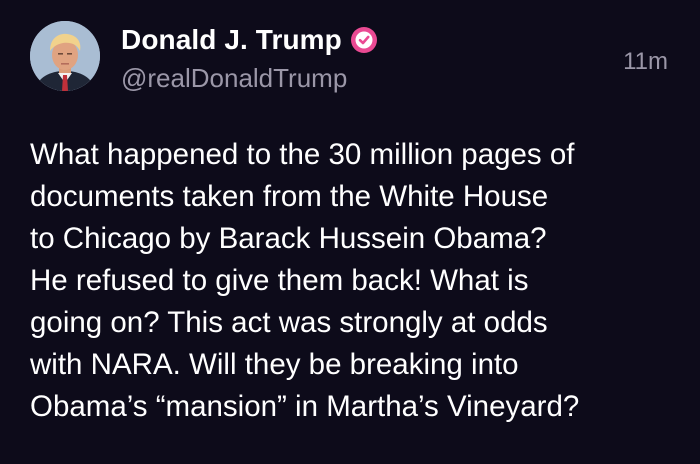 This screenshot has width=700, height=464. Describe the element at coordinates (302, 154) in the screenshot. I see `post-body-line: What happened to the 30 million pages of` at that location.